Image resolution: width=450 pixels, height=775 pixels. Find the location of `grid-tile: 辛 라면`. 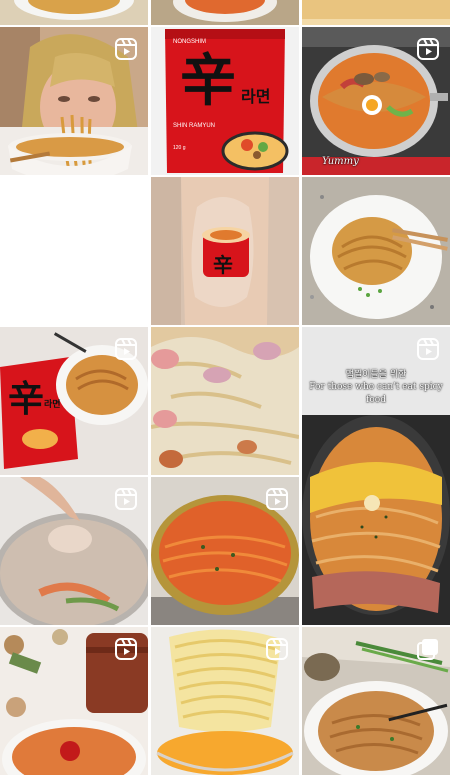

grid-tile: 辛 라면 is located at coordinates (74, 401).